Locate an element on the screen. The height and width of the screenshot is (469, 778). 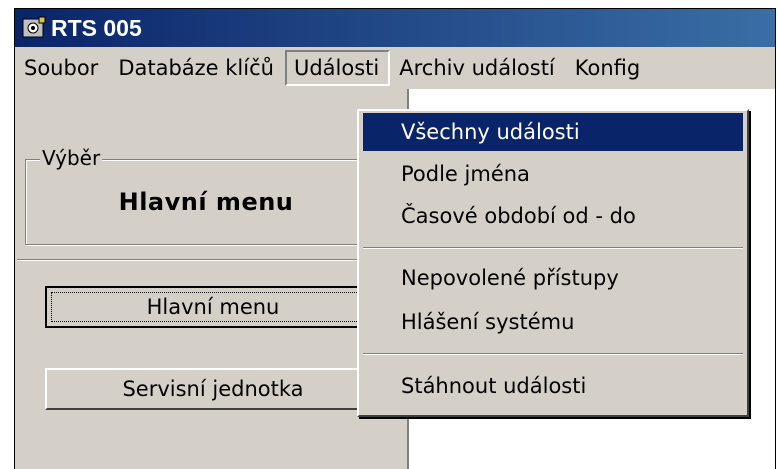
title-bar: RTS 005 is located at coordinates (395, 28).